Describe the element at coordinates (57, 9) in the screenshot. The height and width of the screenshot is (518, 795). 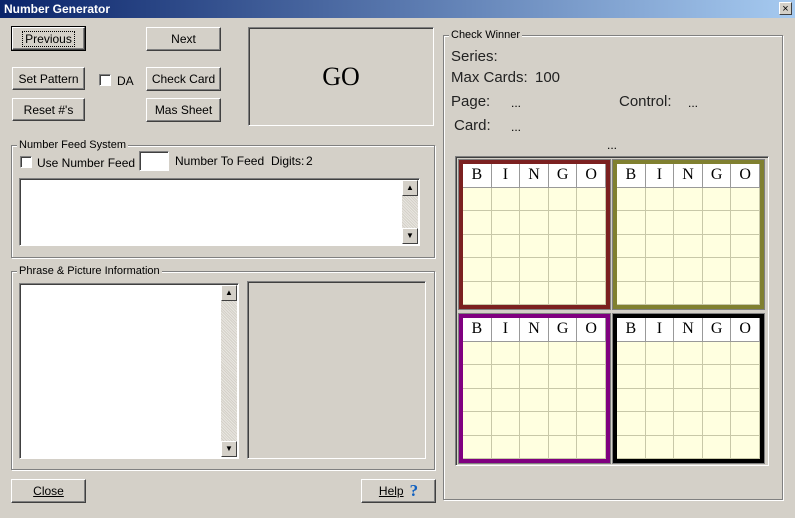
I see `window-title: Number Generator` at that location.